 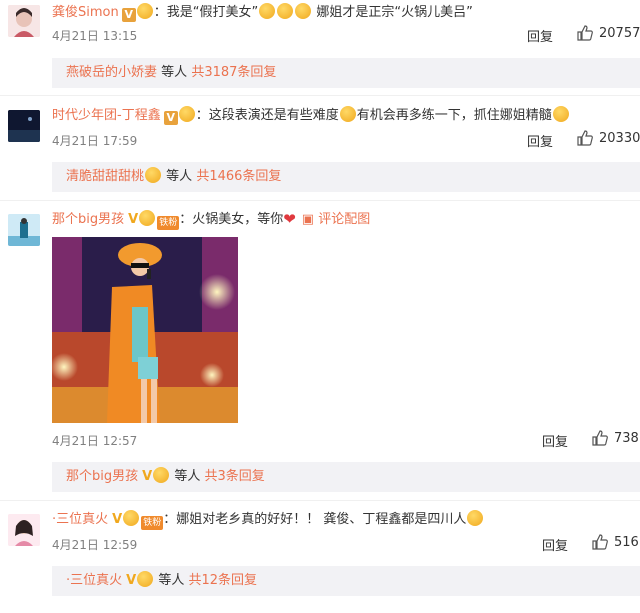 What do you see at coordinates (95, 36) in the screenshot?
I see `timestamp: 4月21日 13:15` at bounding box center [95, 36].